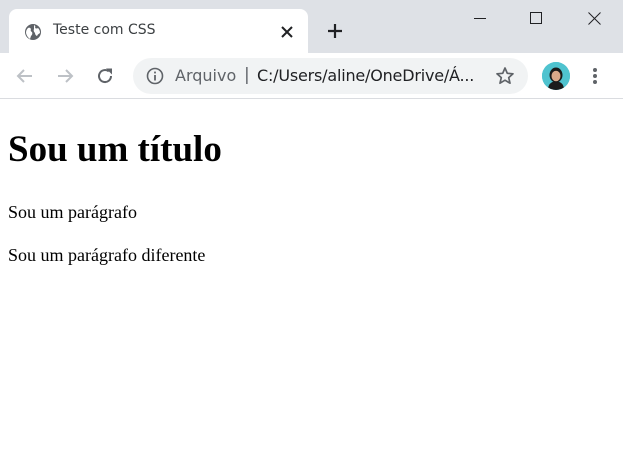 The image size is (623, 476). Describe the element at coordinates (107, 255) in the screenshot. I see `paragraph: Sou um parágrafo diferente` at that location.